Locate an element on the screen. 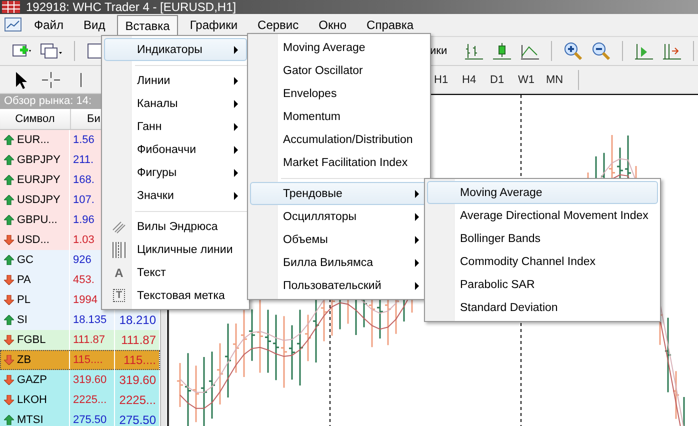 This screenshot has width=698, height=426. menu-bar-item: Окно is located at coordinates (332, 25).